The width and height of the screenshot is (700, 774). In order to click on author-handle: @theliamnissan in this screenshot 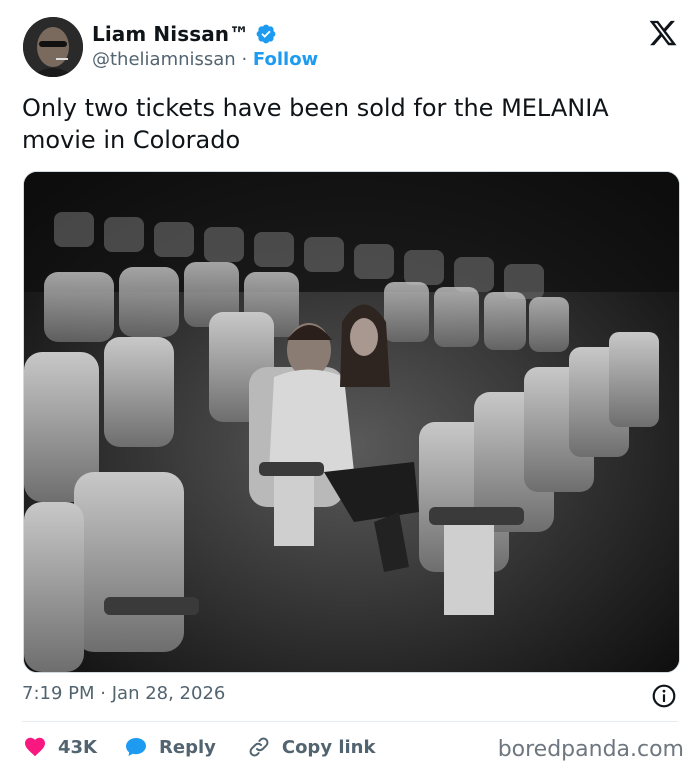, I will do `click(164, 59)`.